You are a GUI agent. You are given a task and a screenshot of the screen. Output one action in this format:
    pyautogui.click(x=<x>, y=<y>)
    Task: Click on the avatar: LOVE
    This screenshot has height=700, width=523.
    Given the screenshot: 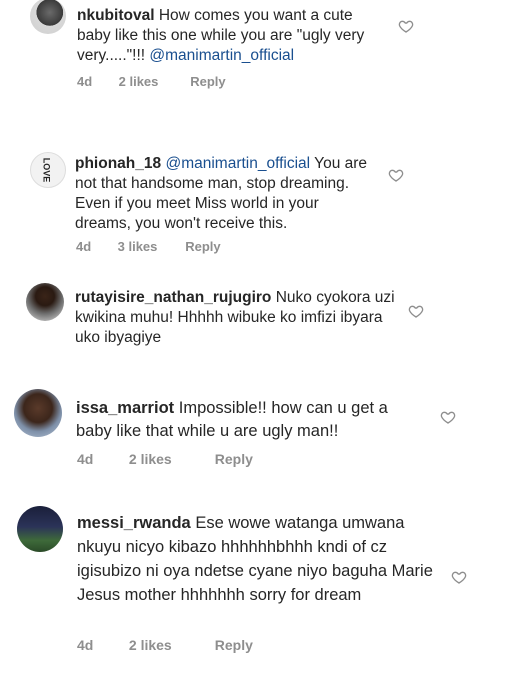 What is the action you would take?
    pyautogui.click(x=48, y=170)
    